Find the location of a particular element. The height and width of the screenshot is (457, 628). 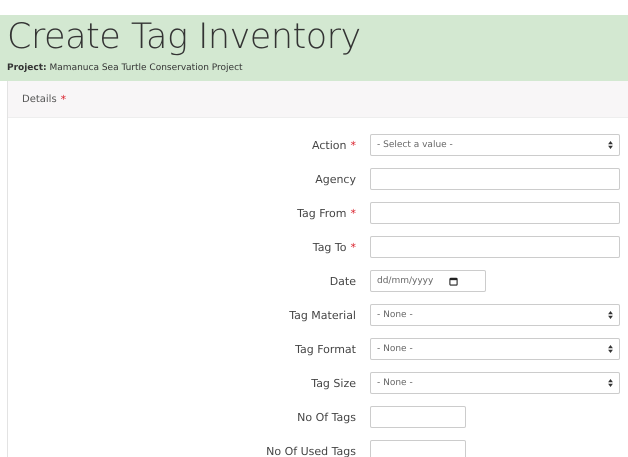

field-label: No Of Used Tags is located at coordinates (311, 450).